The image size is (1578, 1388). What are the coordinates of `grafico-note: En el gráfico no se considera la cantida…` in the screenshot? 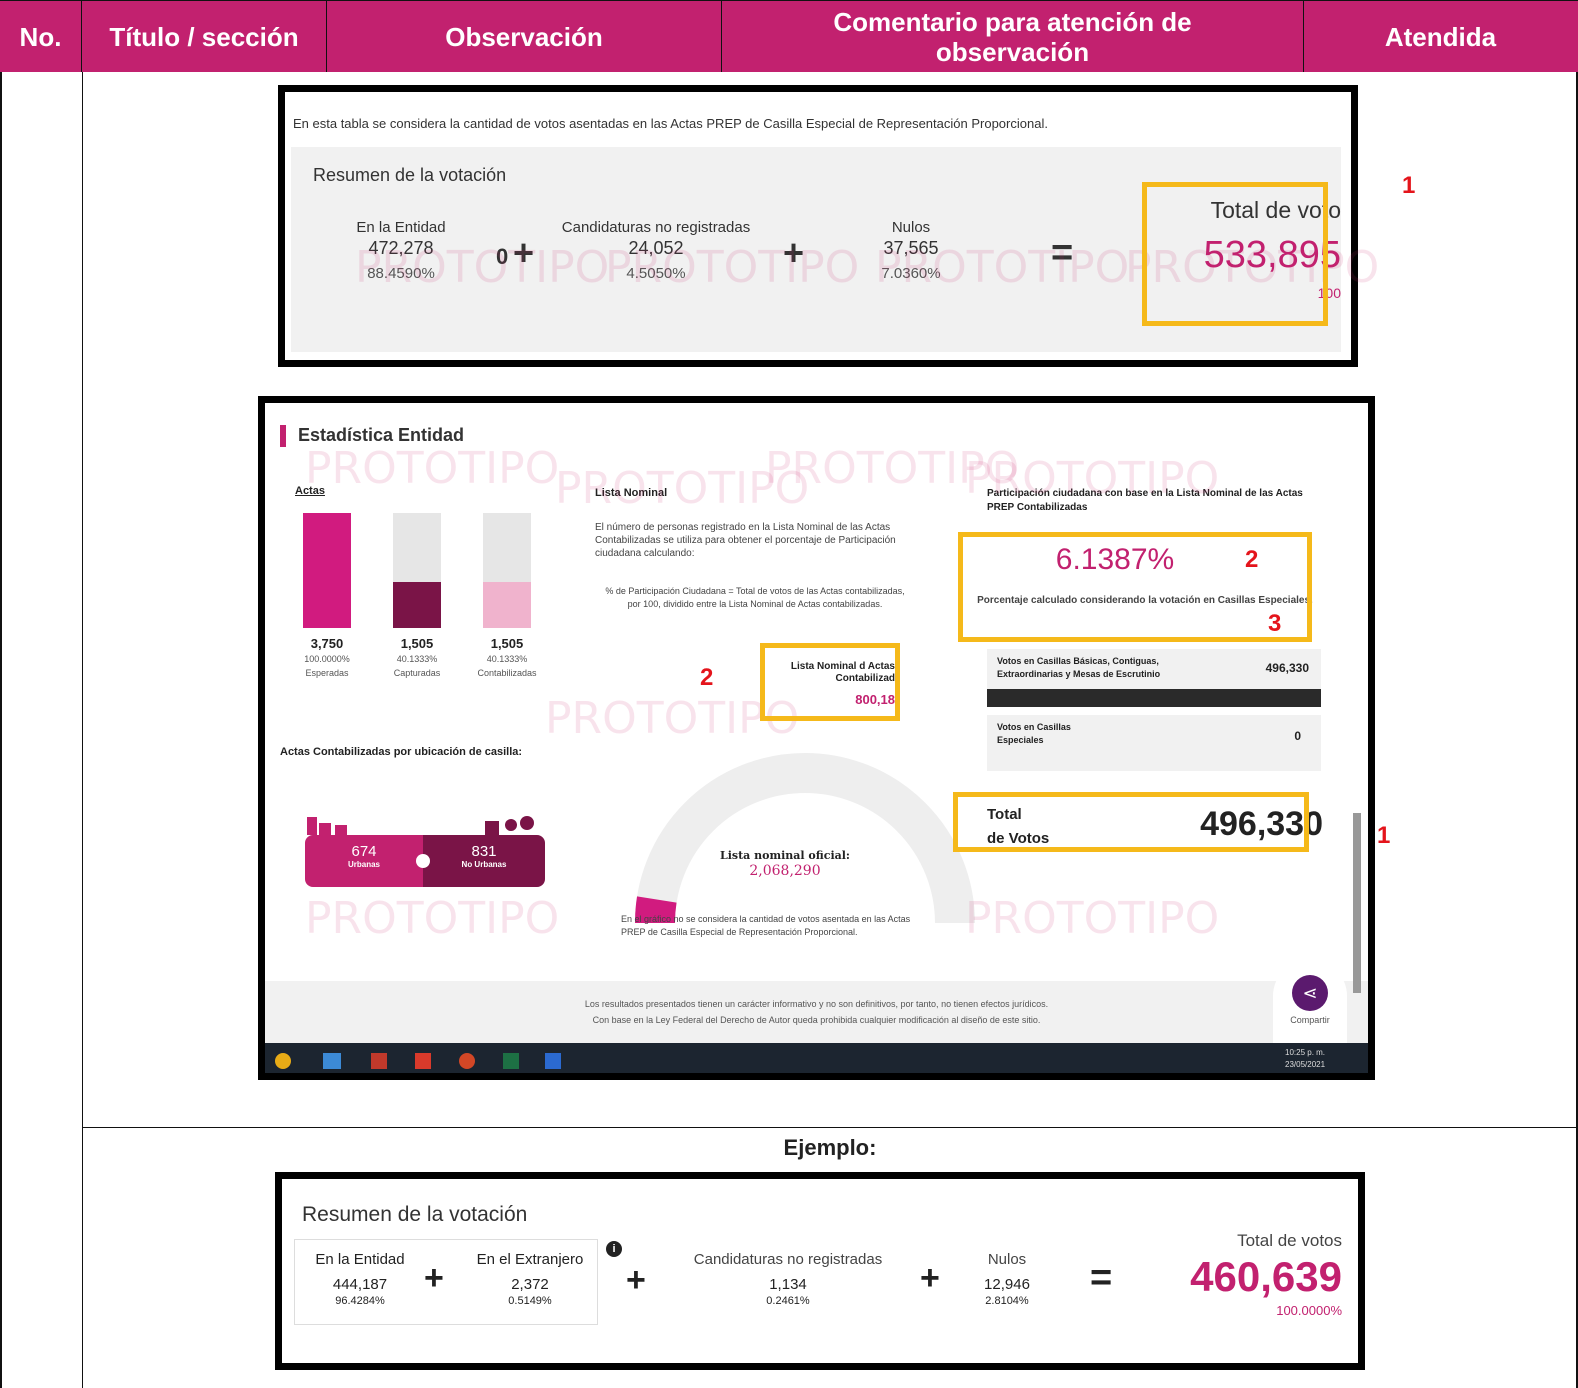 It's located at (766, 925).